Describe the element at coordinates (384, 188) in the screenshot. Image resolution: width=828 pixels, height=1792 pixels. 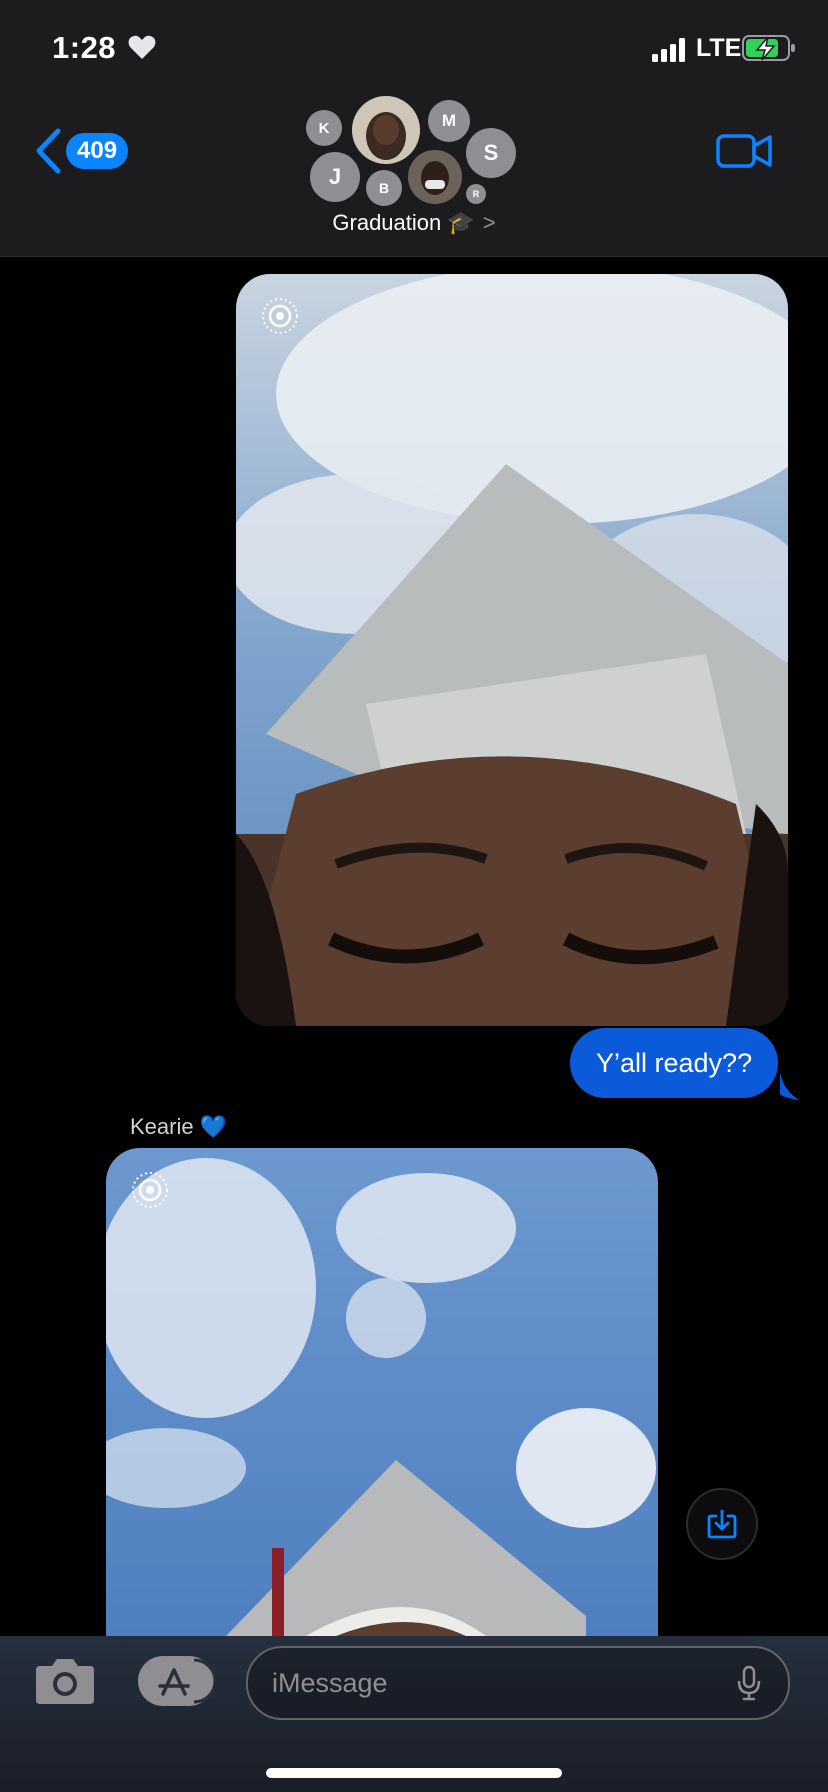
I see `avatar-b: B` at that location.